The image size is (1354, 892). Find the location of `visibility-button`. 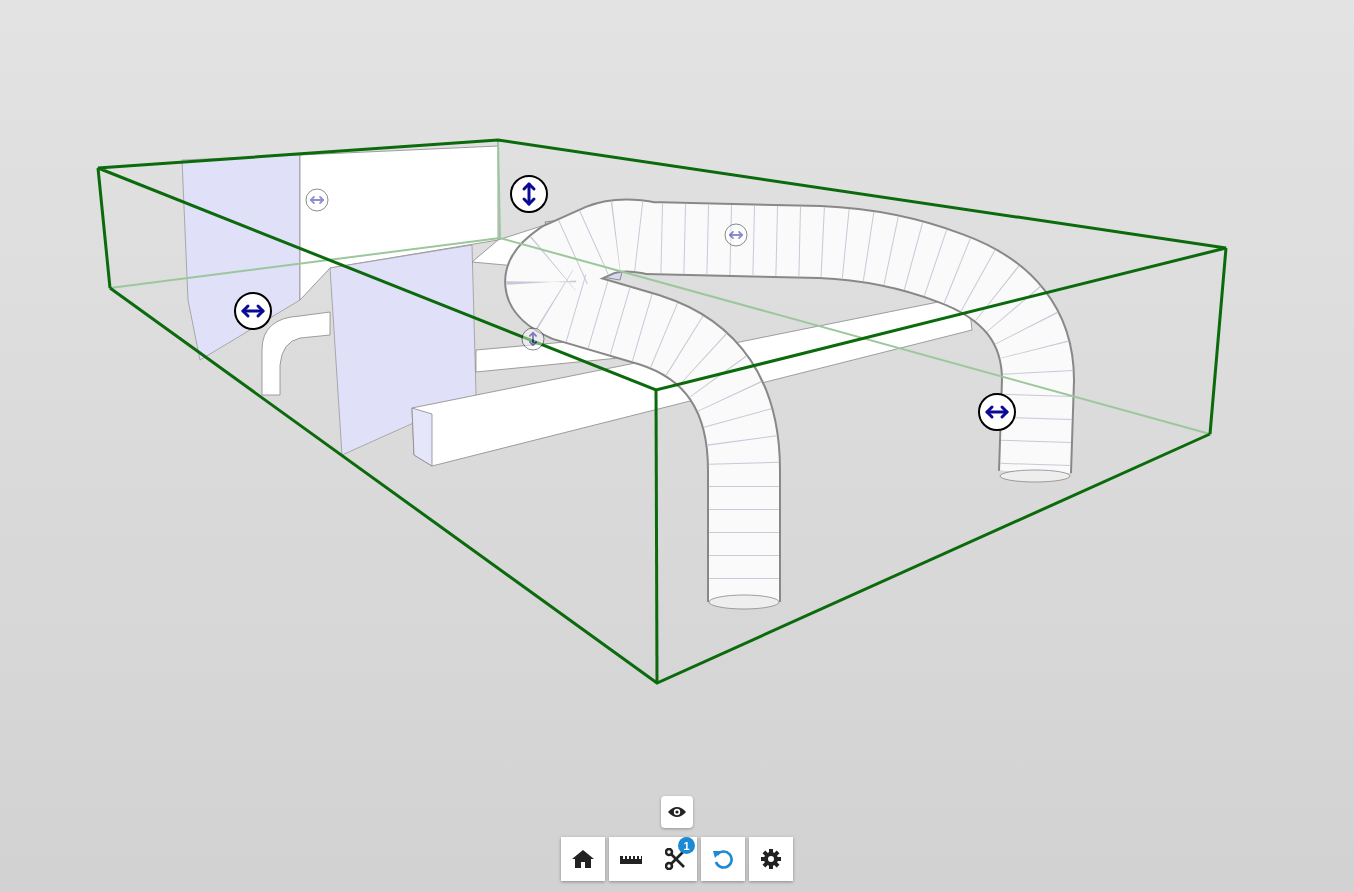

visibility-button is located at coordinates (677, 812).